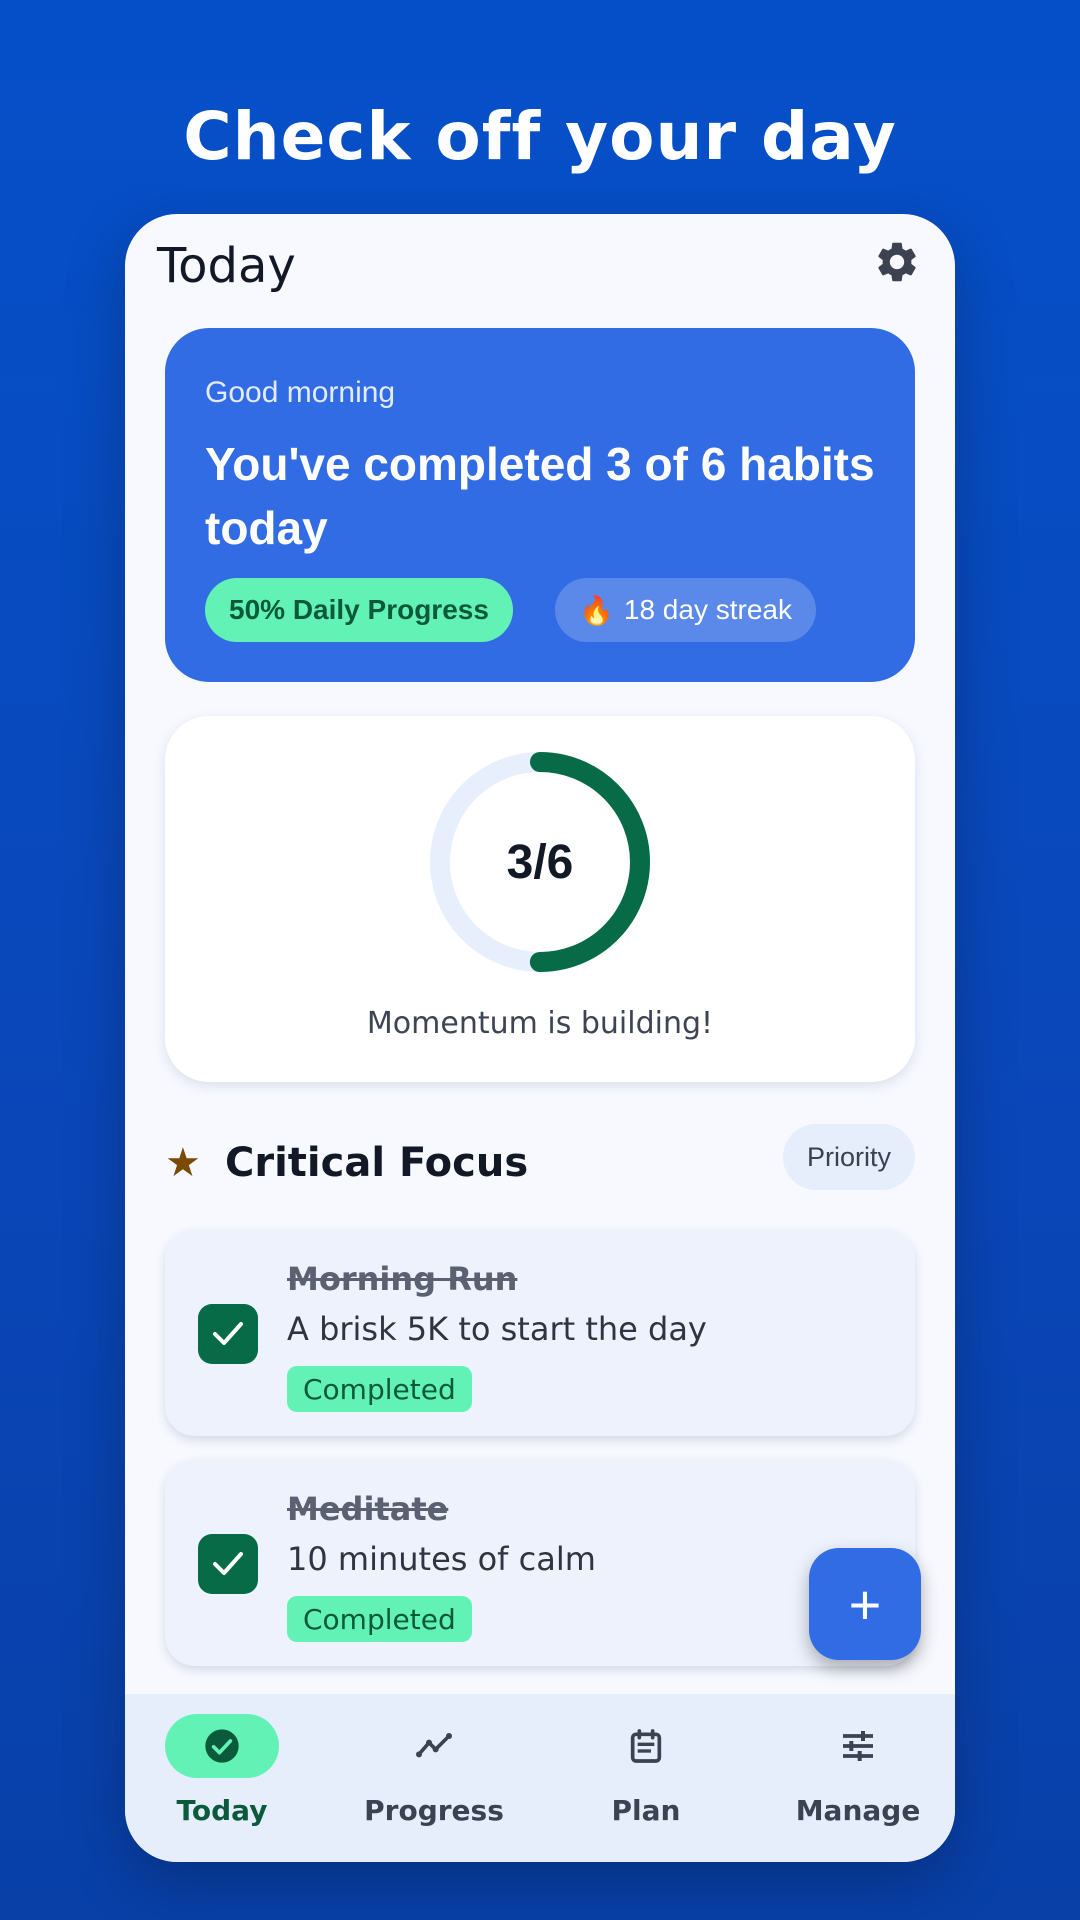 The height and width of the screenshot is (1920, 1080). I want to click on trend-line-icon, so click(434, 1745).